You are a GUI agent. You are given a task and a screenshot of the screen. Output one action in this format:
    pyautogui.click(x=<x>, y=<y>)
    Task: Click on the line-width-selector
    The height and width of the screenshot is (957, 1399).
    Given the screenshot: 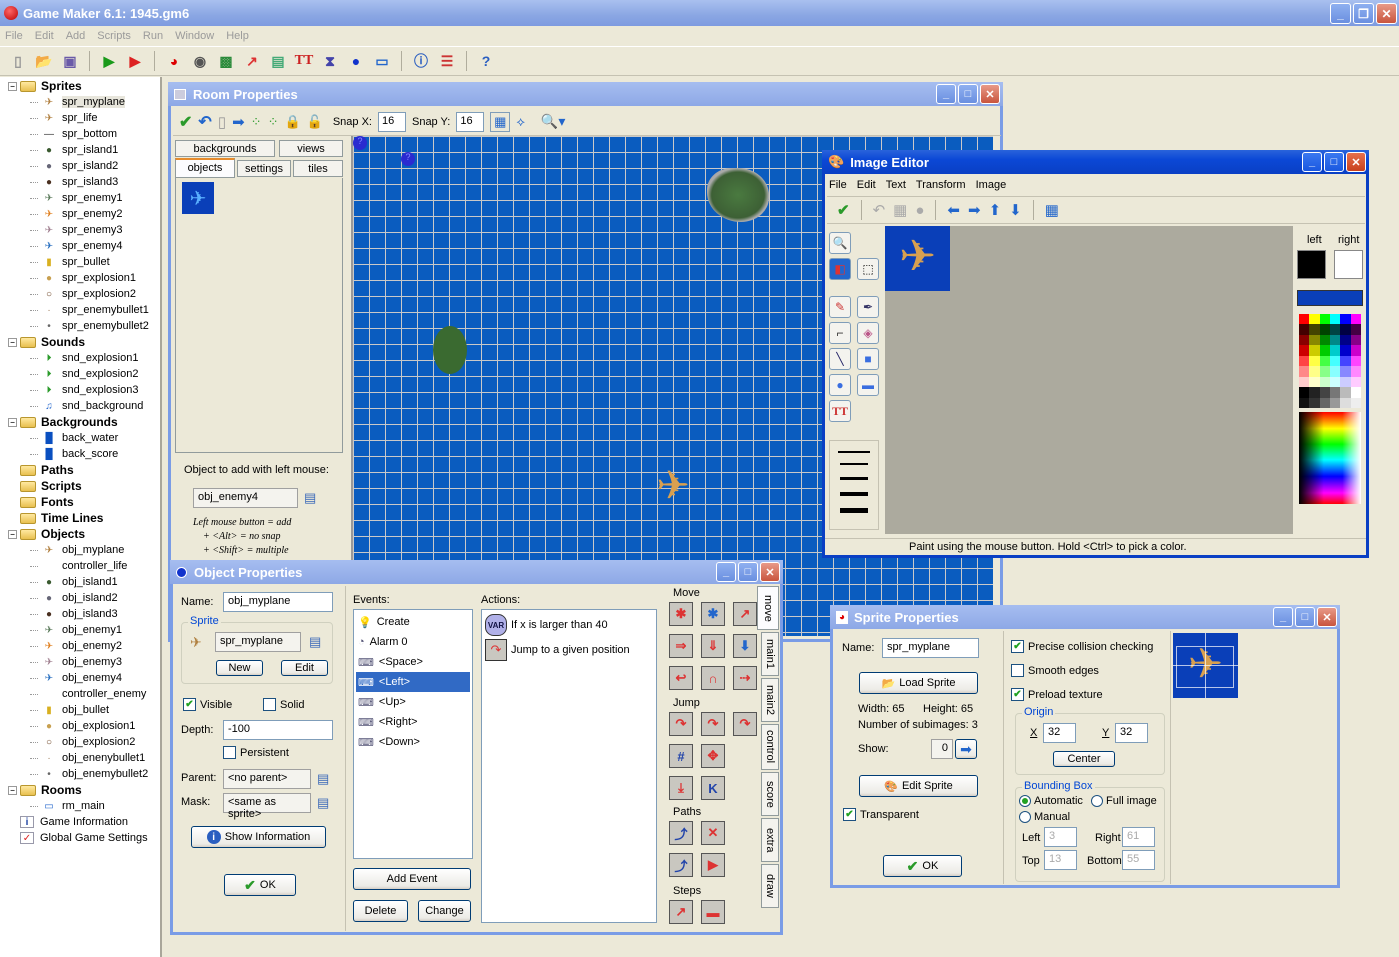 What is the action you would take?
    pyautogui.click(x=854, y=485)
    